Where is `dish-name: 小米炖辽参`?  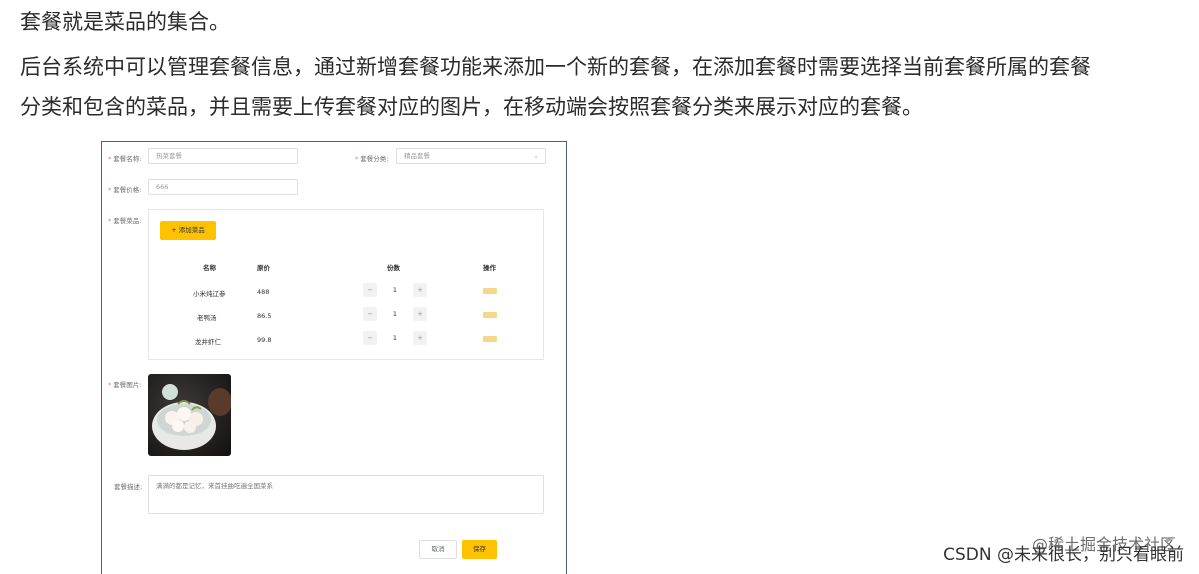 dish-name: 小米炖辽参 is located at coordinates (209, 294).